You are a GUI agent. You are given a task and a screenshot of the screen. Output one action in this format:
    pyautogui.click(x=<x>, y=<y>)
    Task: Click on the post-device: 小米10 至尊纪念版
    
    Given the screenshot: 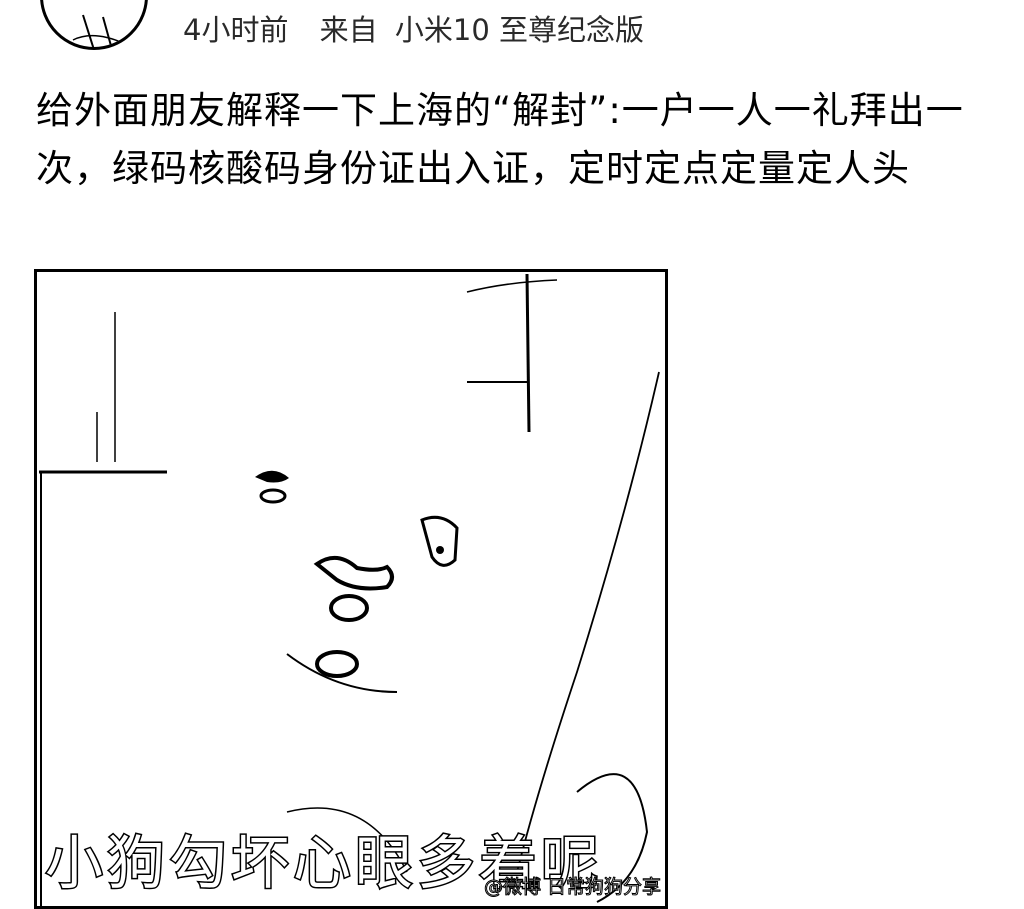 What is the action you would take?
    pyautogui.click(x=519, y=30)
    